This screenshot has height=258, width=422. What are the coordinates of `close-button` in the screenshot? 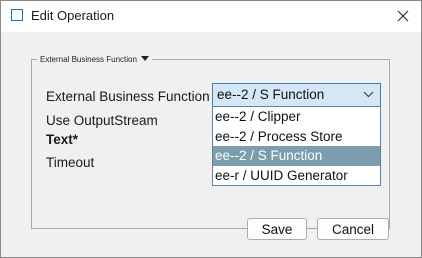 It's located at (403, 16).